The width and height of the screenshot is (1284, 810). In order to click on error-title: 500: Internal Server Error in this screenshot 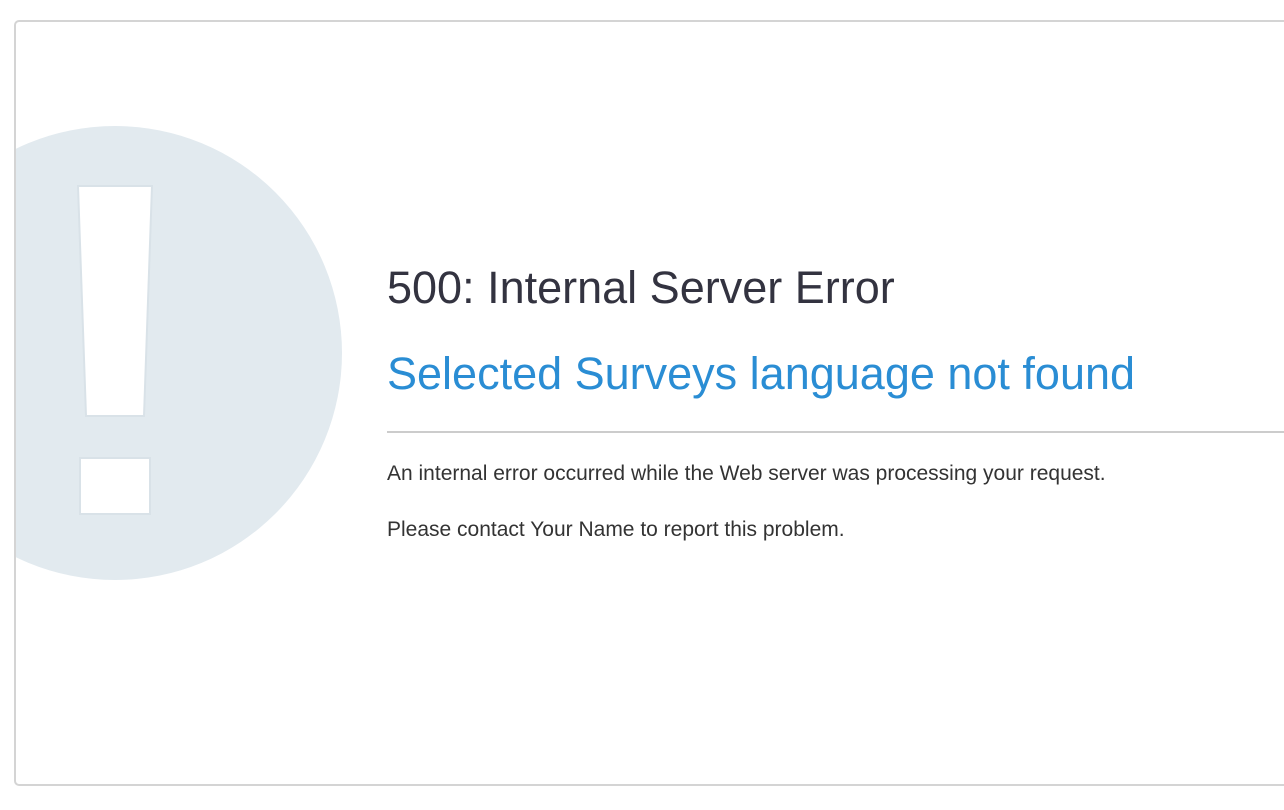, I will do `click(641, 287)`.